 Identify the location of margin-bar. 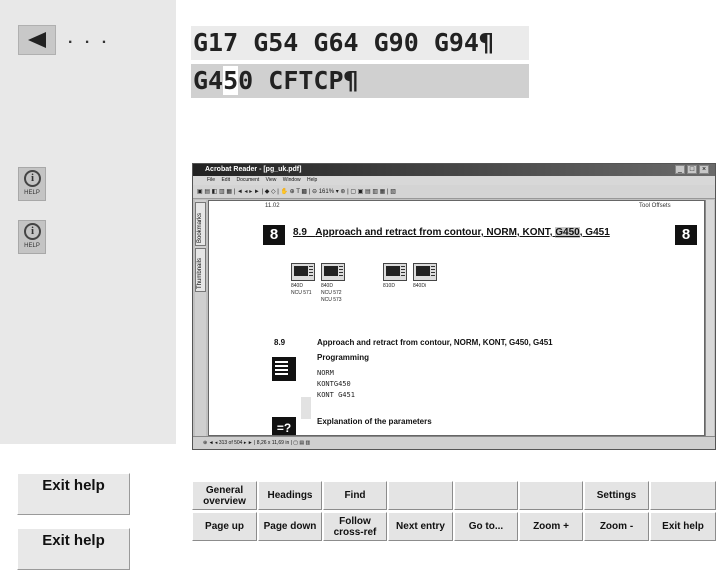
(306, 408).